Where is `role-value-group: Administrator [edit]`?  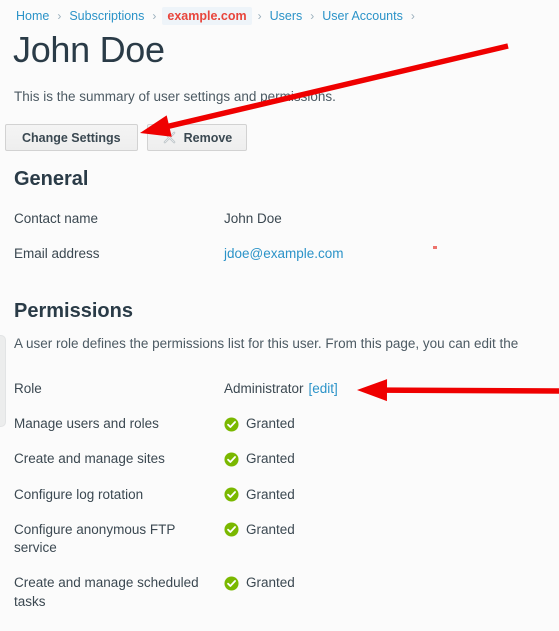
role-value-group: Administrator [edit] is located at coordinates (281, 389).